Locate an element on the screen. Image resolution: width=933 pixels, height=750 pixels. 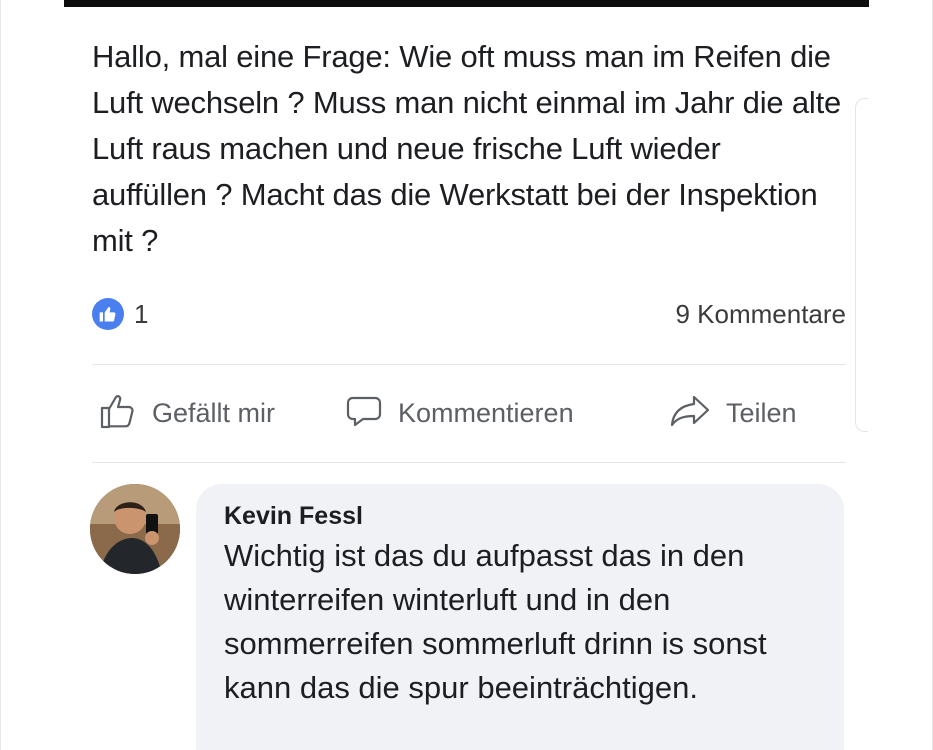
like-button: Gefällt mir is located at coordinates (186, 413).